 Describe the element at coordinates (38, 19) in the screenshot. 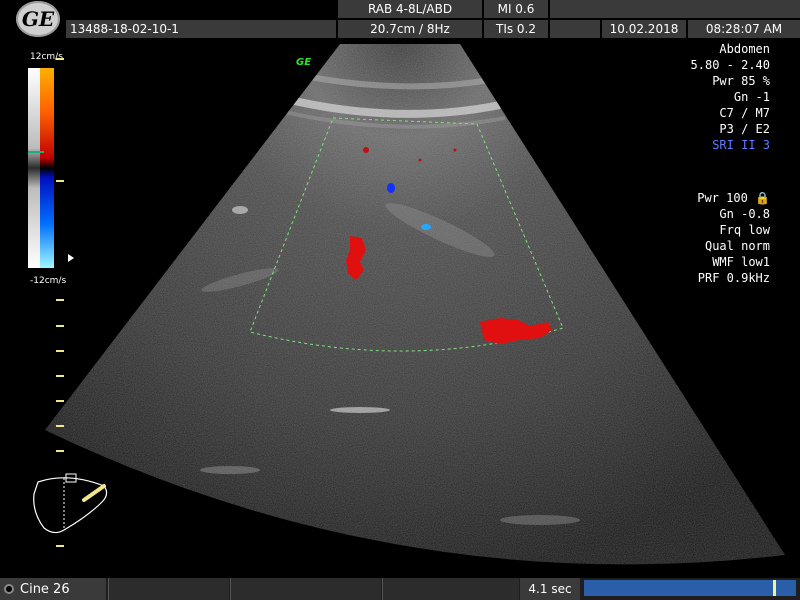

I see `ge-logo: GE` at that location.